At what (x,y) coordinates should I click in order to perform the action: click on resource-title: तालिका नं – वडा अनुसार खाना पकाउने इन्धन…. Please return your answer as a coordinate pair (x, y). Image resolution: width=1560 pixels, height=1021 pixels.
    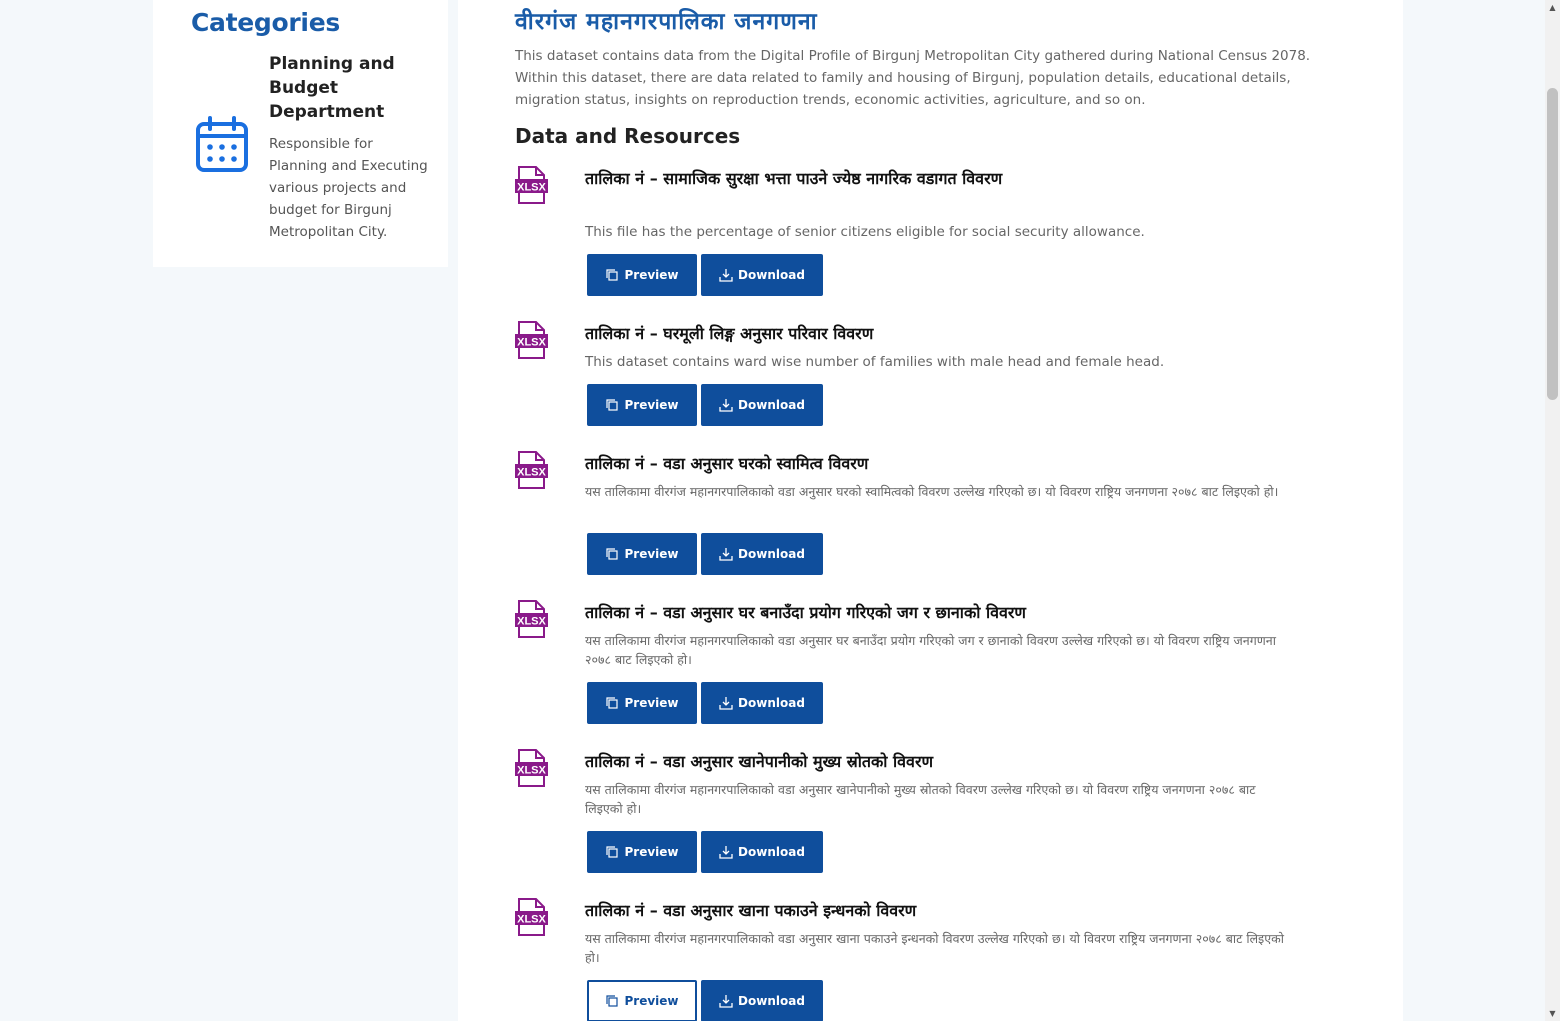
    Looking at the image, I should click on (935, 910).